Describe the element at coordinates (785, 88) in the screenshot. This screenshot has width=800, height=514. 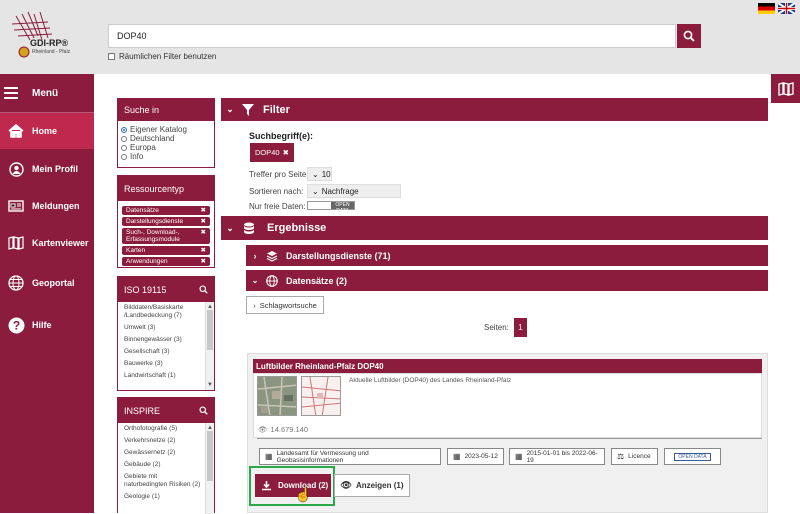
I see `map-viewer-tab` at that location.